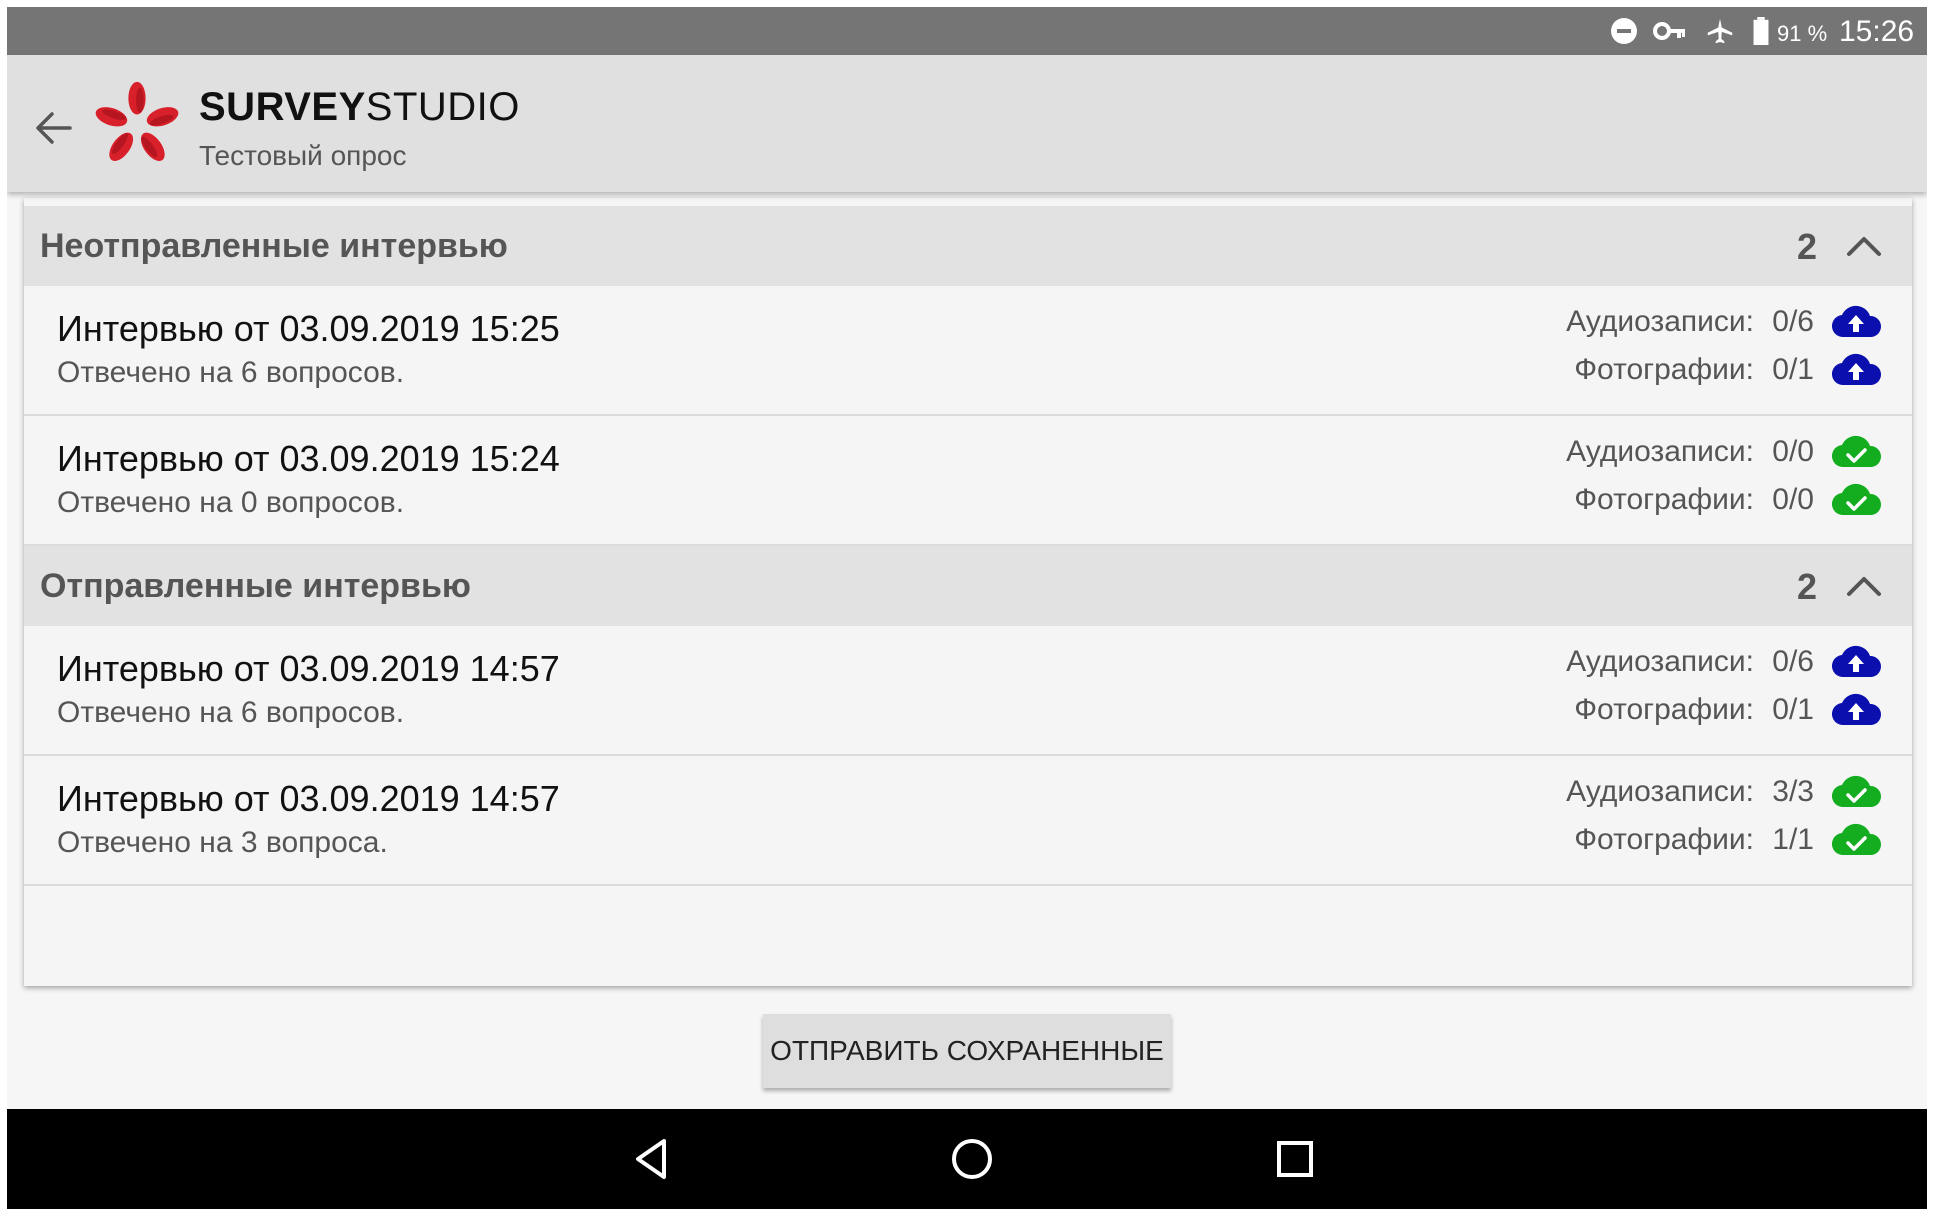  Describe the element at coordinates (968, 246) in the screenshot. I see `section-header-unsent: Неотправленные интервью 2` at that location.